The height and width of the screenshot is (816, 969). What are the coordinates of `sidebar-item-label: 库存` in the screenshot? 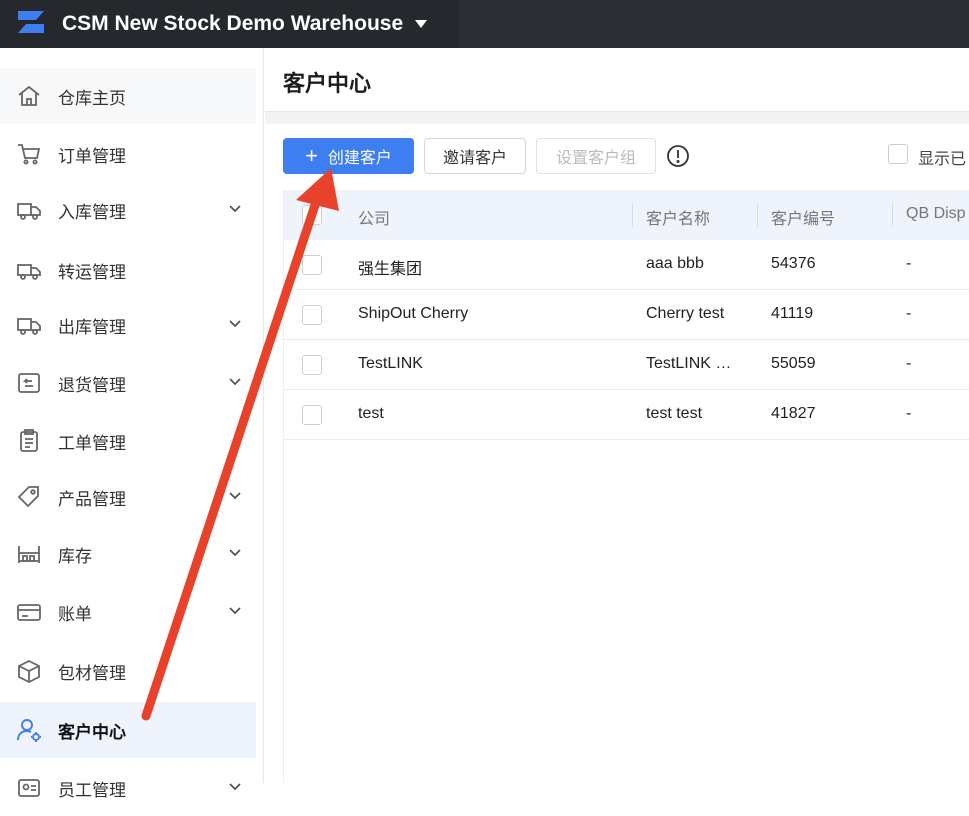 It's located at (75, 556).